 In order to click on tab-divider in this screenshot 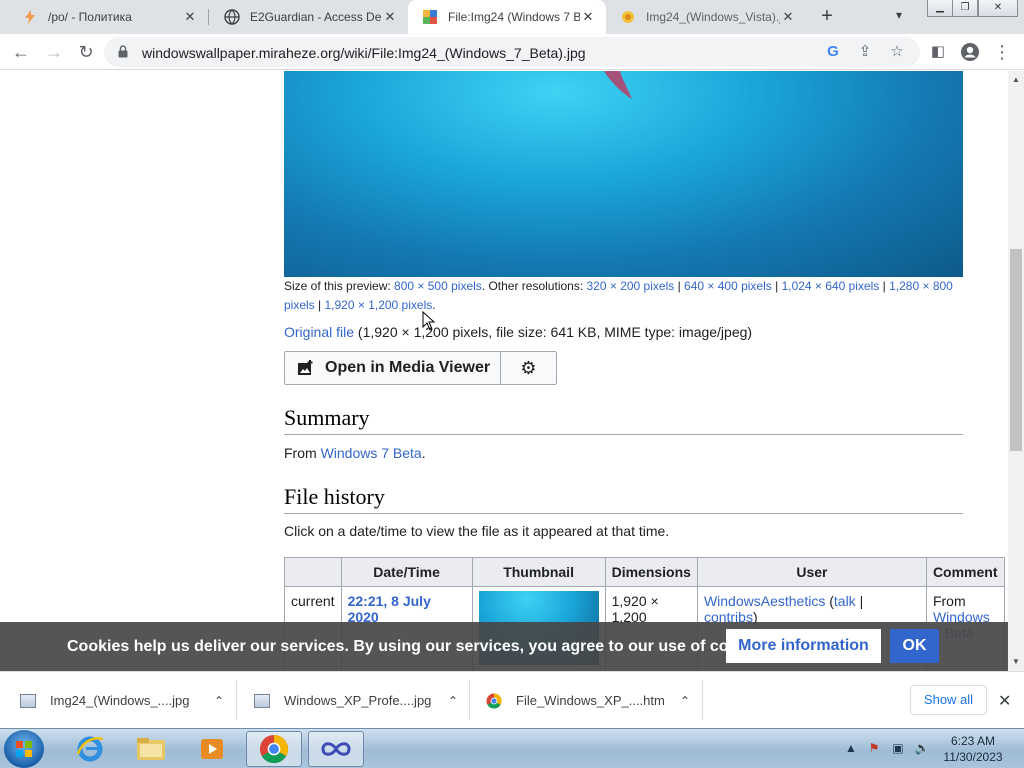, I will do `click(208, 17)`.